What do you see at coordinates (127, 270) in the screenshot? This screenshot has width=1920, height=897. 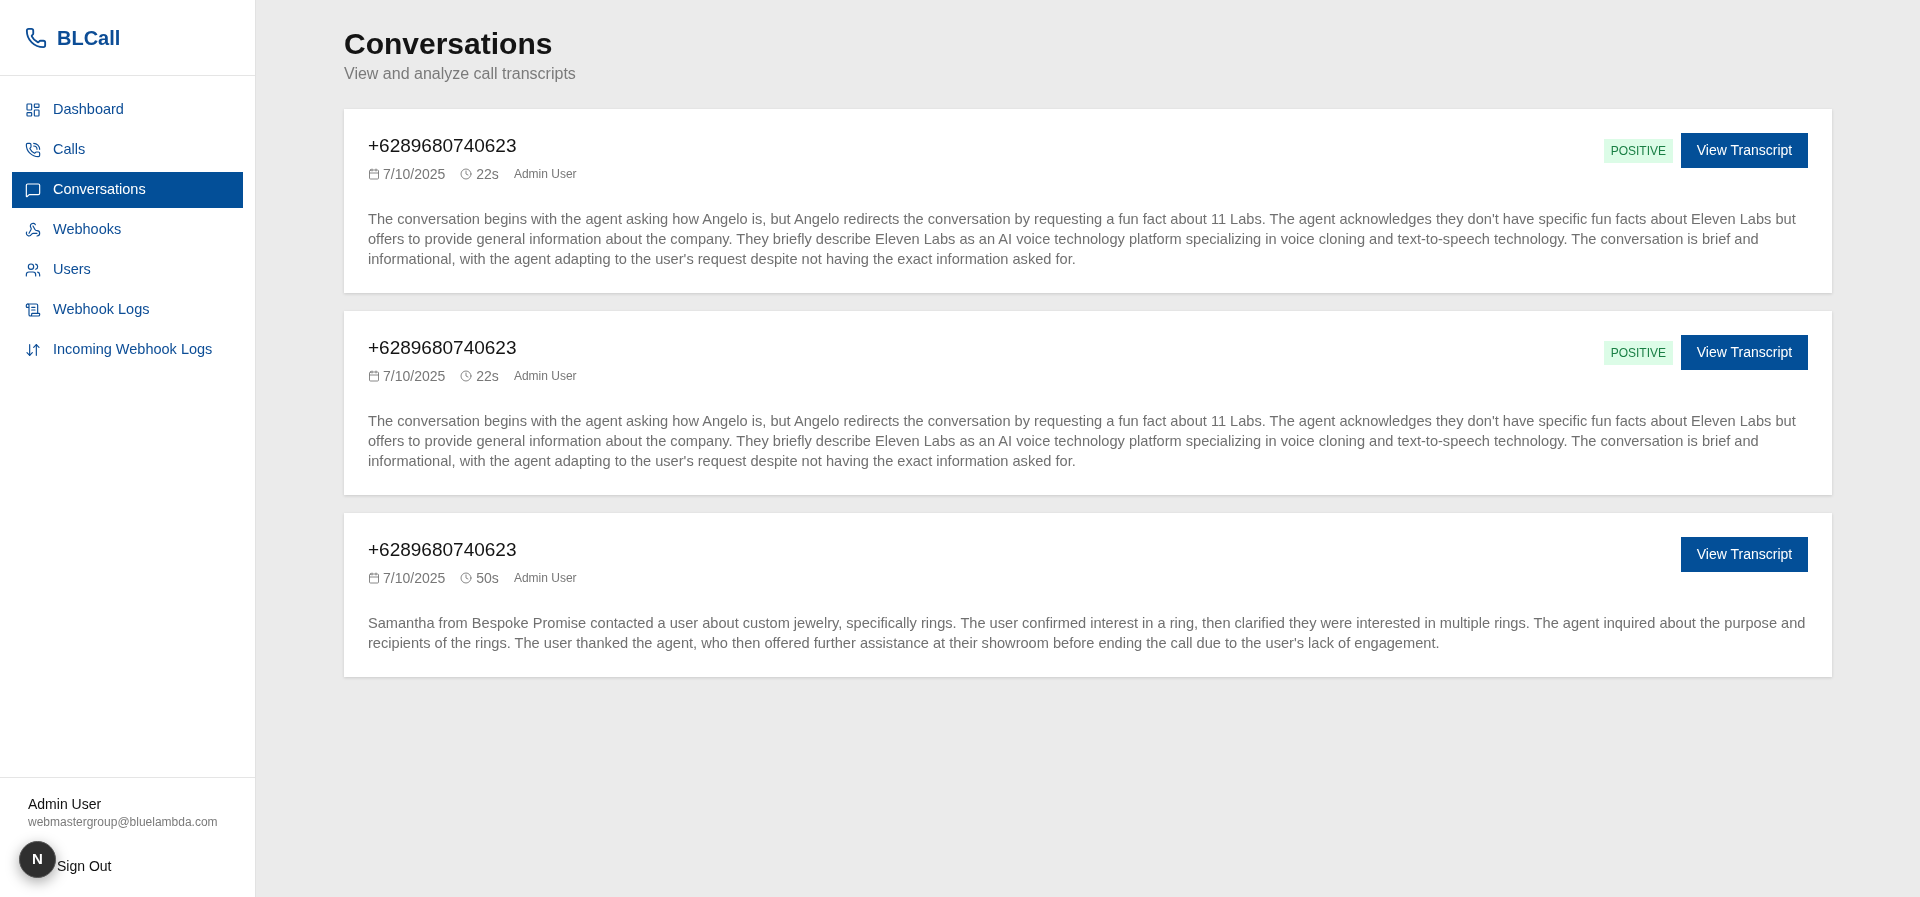 I see `nav-item: Users` at bounding box center [127, 270].